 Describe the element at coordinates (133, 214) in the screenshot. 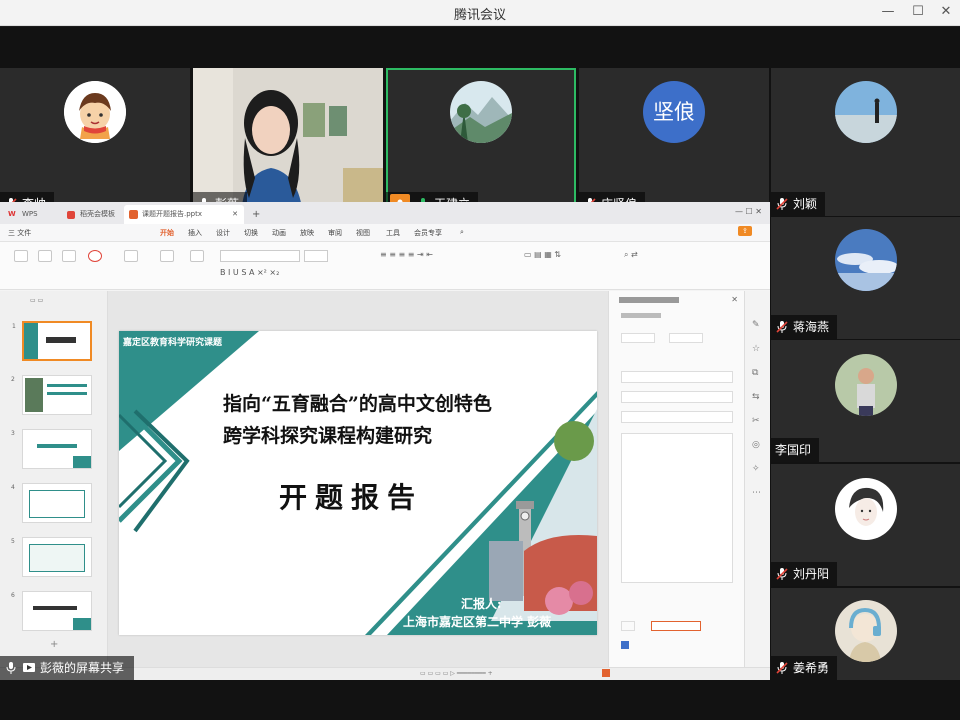

I see `ppt-file-icon` at that location.